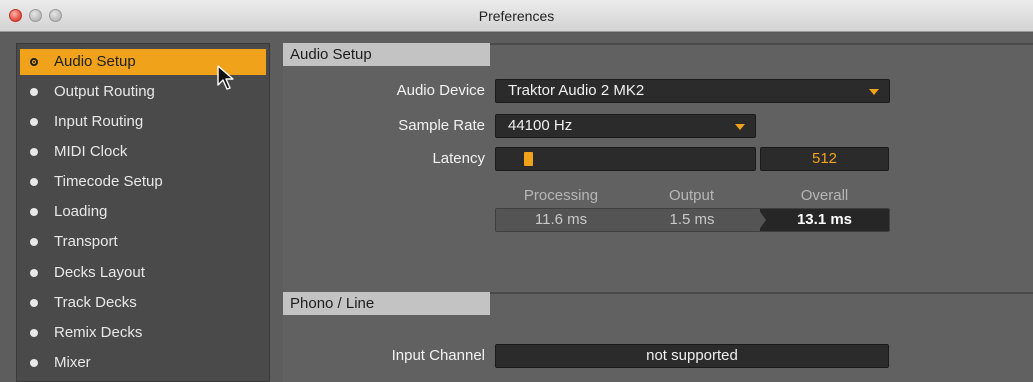  Describe the element at coordinates (824, 195) in the screenshot. I see `overall-column-header: Overall` at that location.